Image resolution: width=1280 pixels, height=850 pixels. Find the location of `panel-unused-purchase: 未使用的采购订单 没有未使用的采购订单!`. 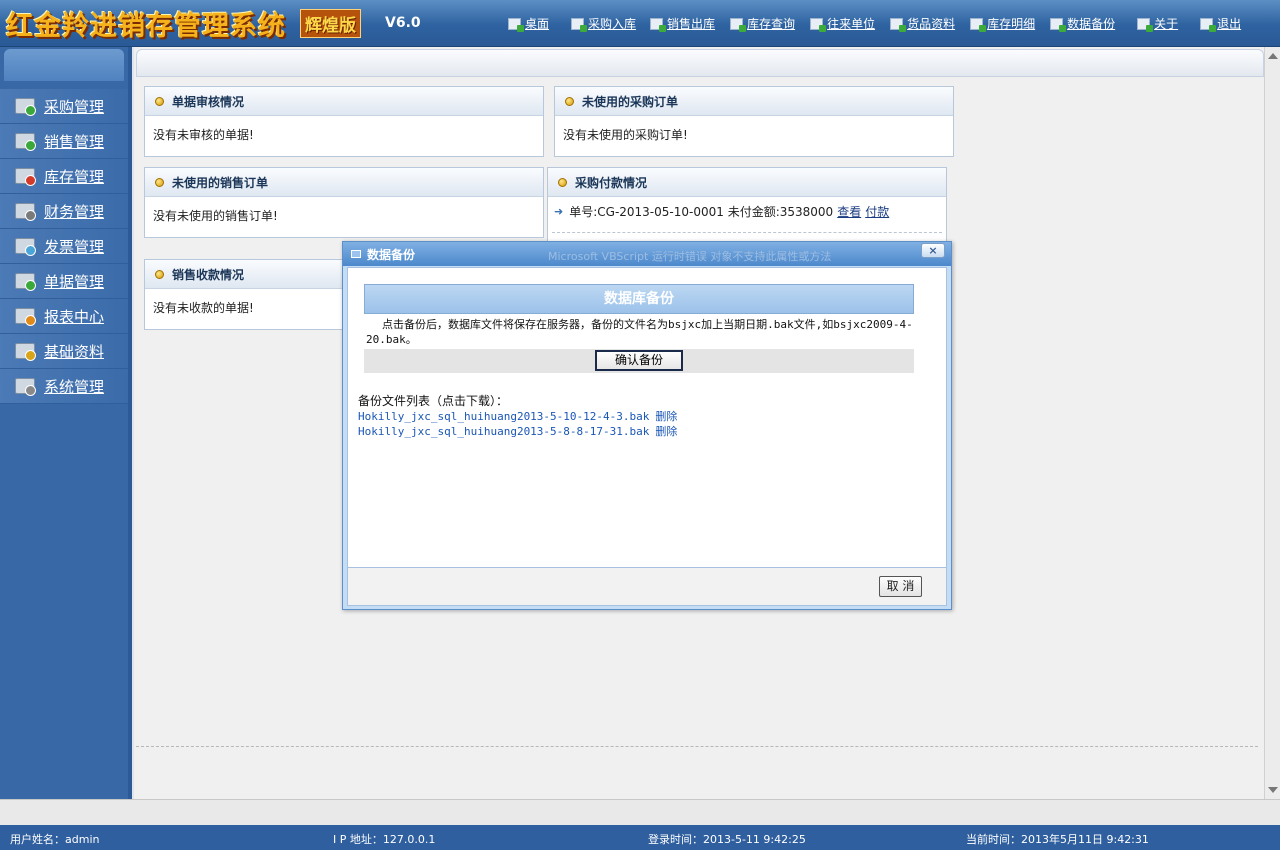

panel-unused-purchase: 未使用的采购订单 没有未使用的采购订单! is located at coordinates (754, 121).